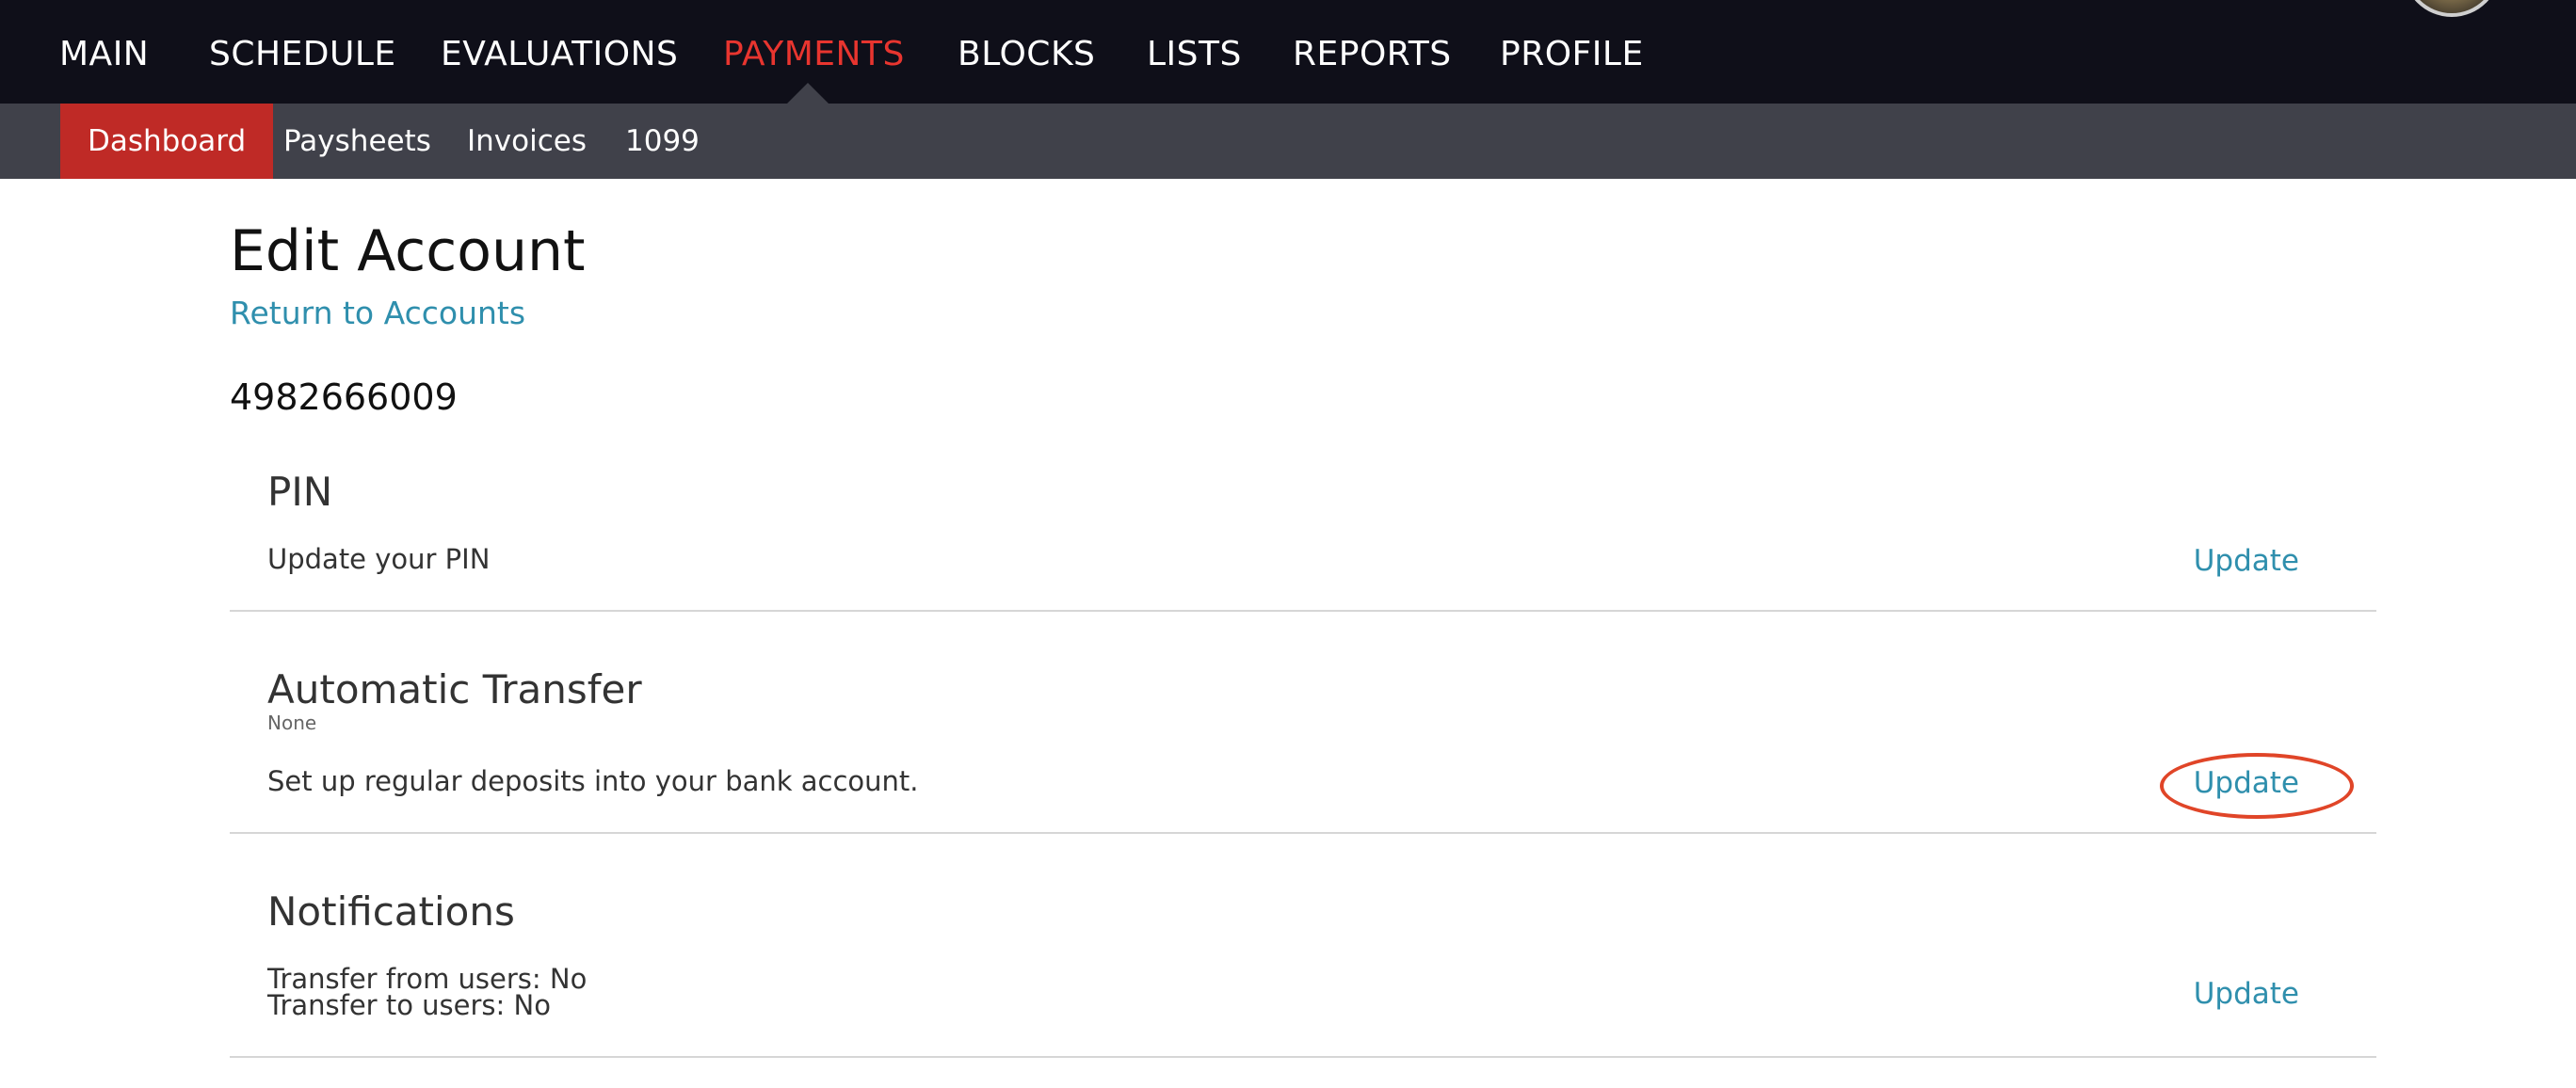 This screenshot has height=1088, width=2576. What do you see at coordinates (527, 141) in the screenshot?
I see `subnav-invoices: Invoices` at bounding box center [527, 141].